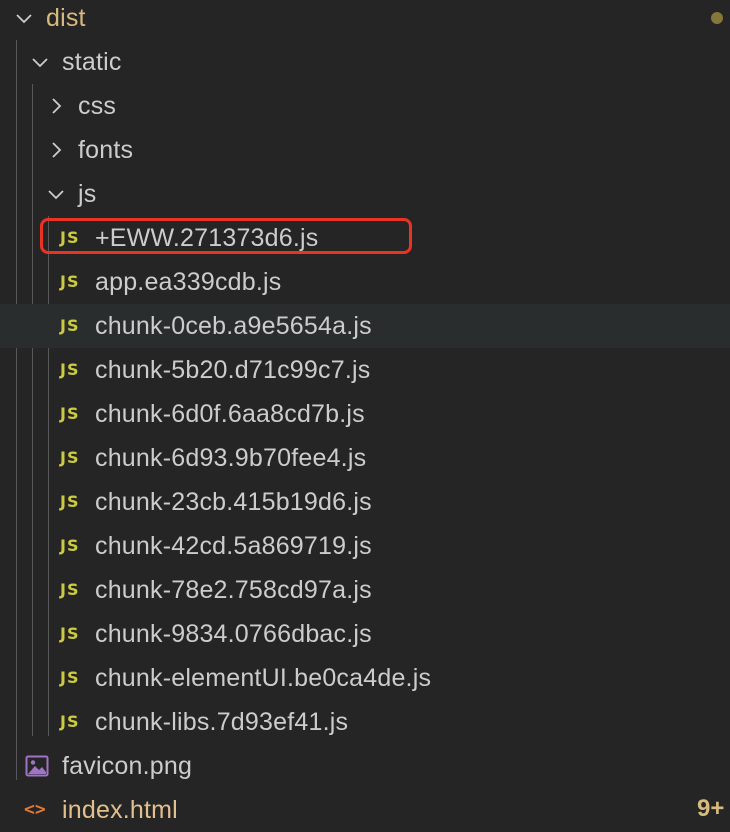  Describe the element at coordinates (37, 766) in the screenshot. I see `image-icon` at that location.